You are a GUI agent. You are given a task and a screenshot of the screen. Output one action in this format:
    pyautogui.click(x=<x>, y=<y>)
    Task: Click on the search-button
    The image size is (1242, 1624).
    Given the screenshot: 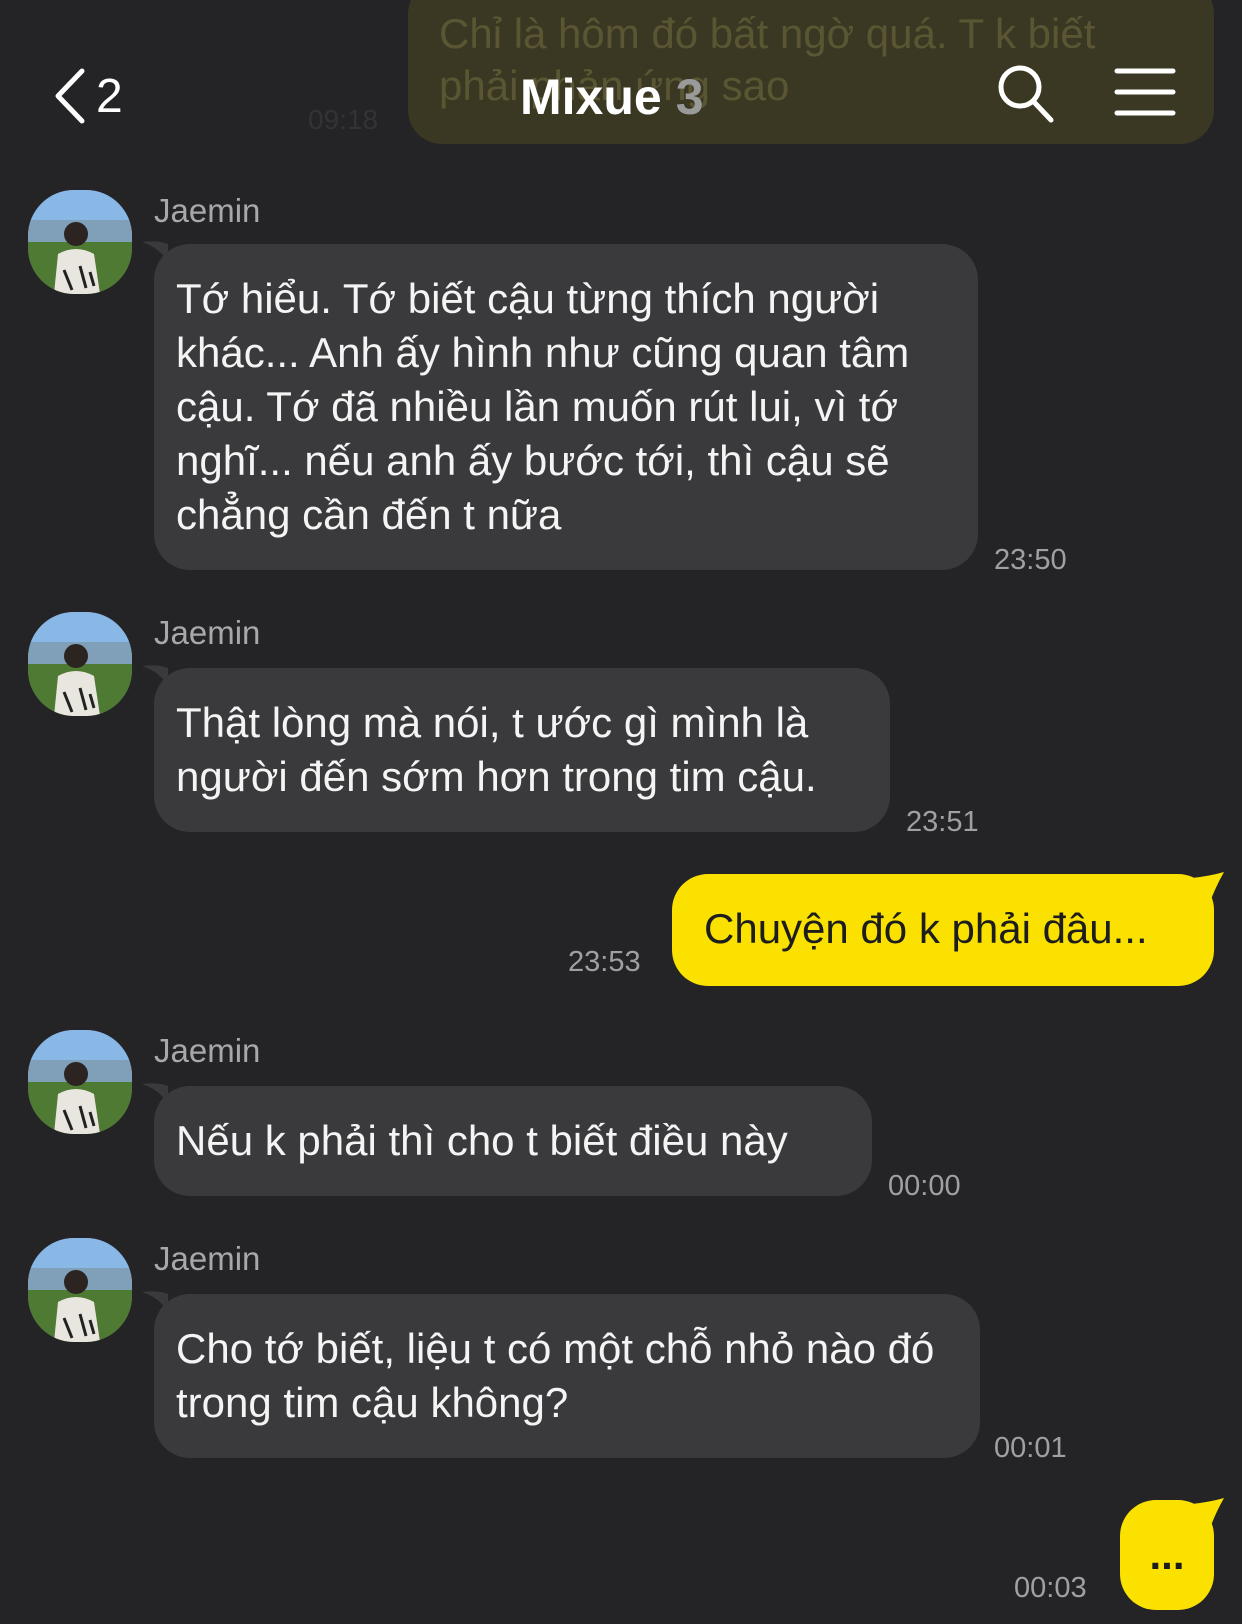 What is the action you would take?
    pyautogui.click(x=1026, y=94)
    